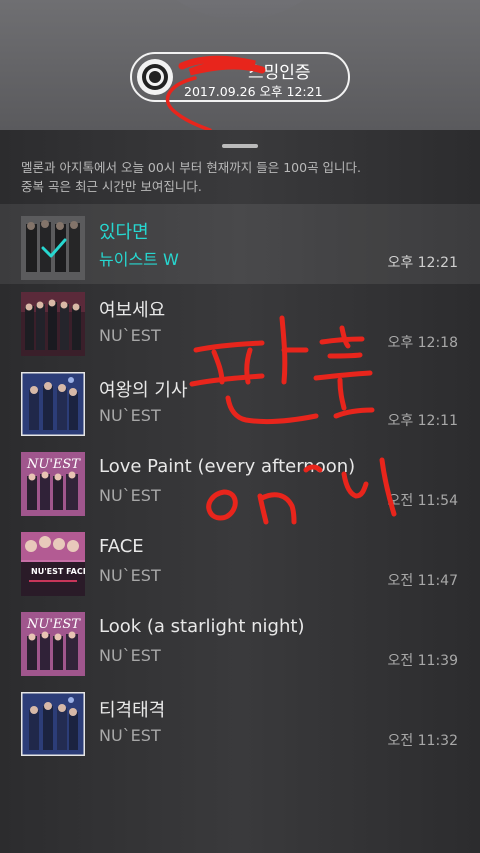  What do you see at coordinates (422, 581) in the screenshot?
I see `played-time: 오전 11:47` at bounding box center [422, 581].